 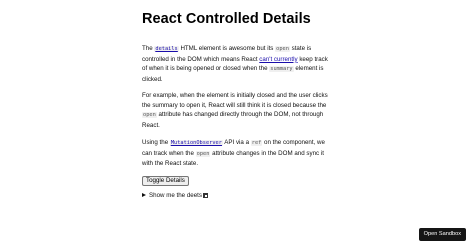 I want to click on toggle-details-button: Toggle Details, so click(x=165, y=181).